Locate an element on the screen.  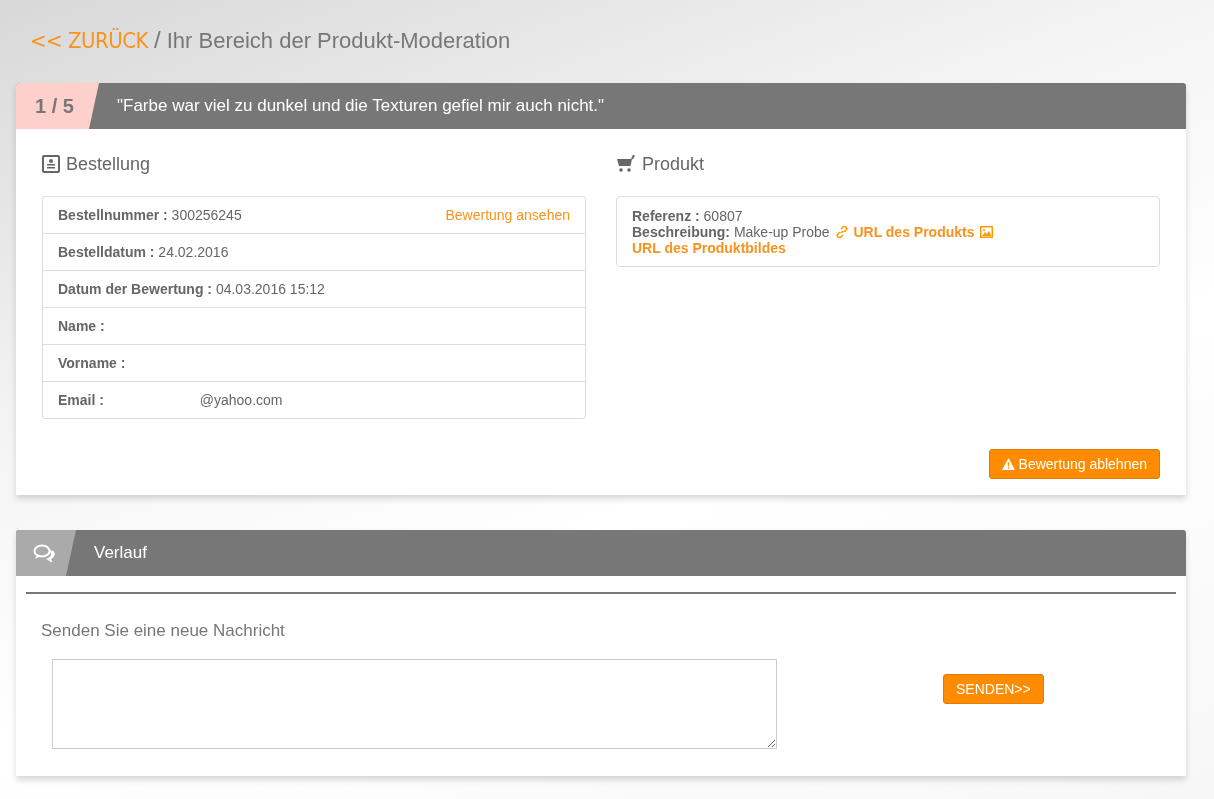
chat-bubbles-icon is located at coordinates (44, 553).